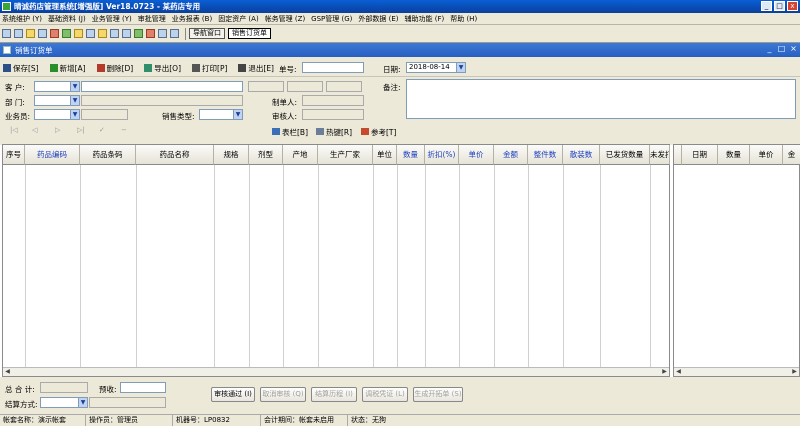  I want to click on doc-no-input, so click(333, 67).